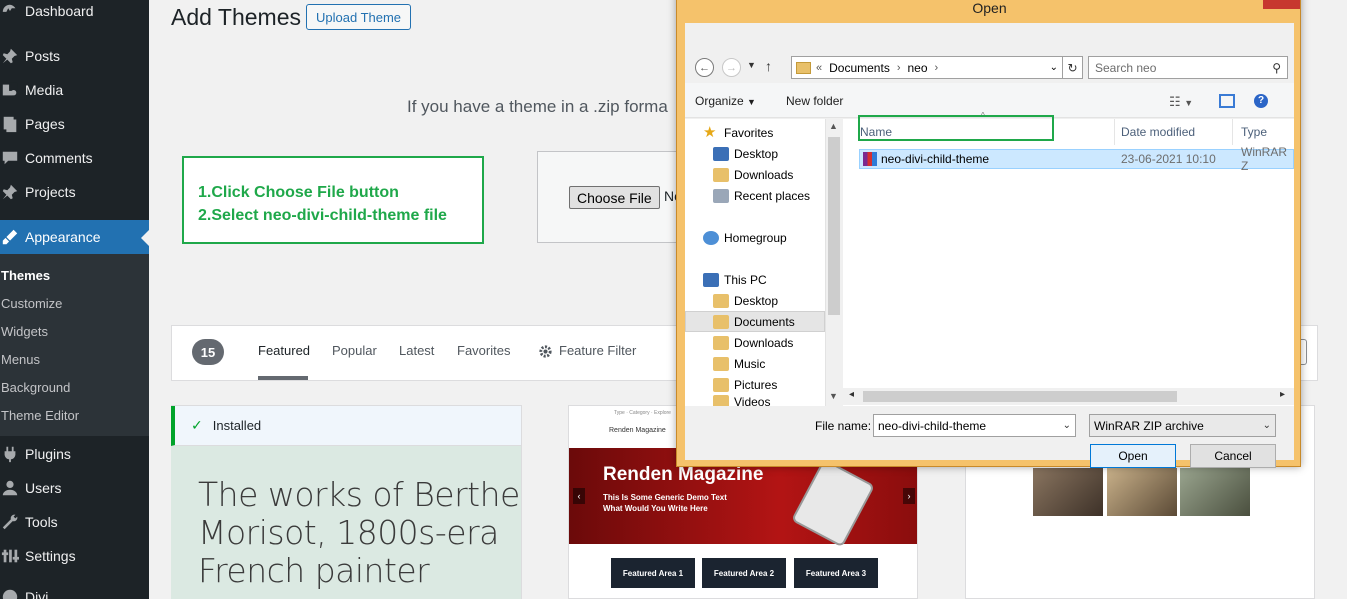  Describe the element at coordinates (859, 68) in the screenshot. I see `breadcrumb-segment: Documents` at that location.